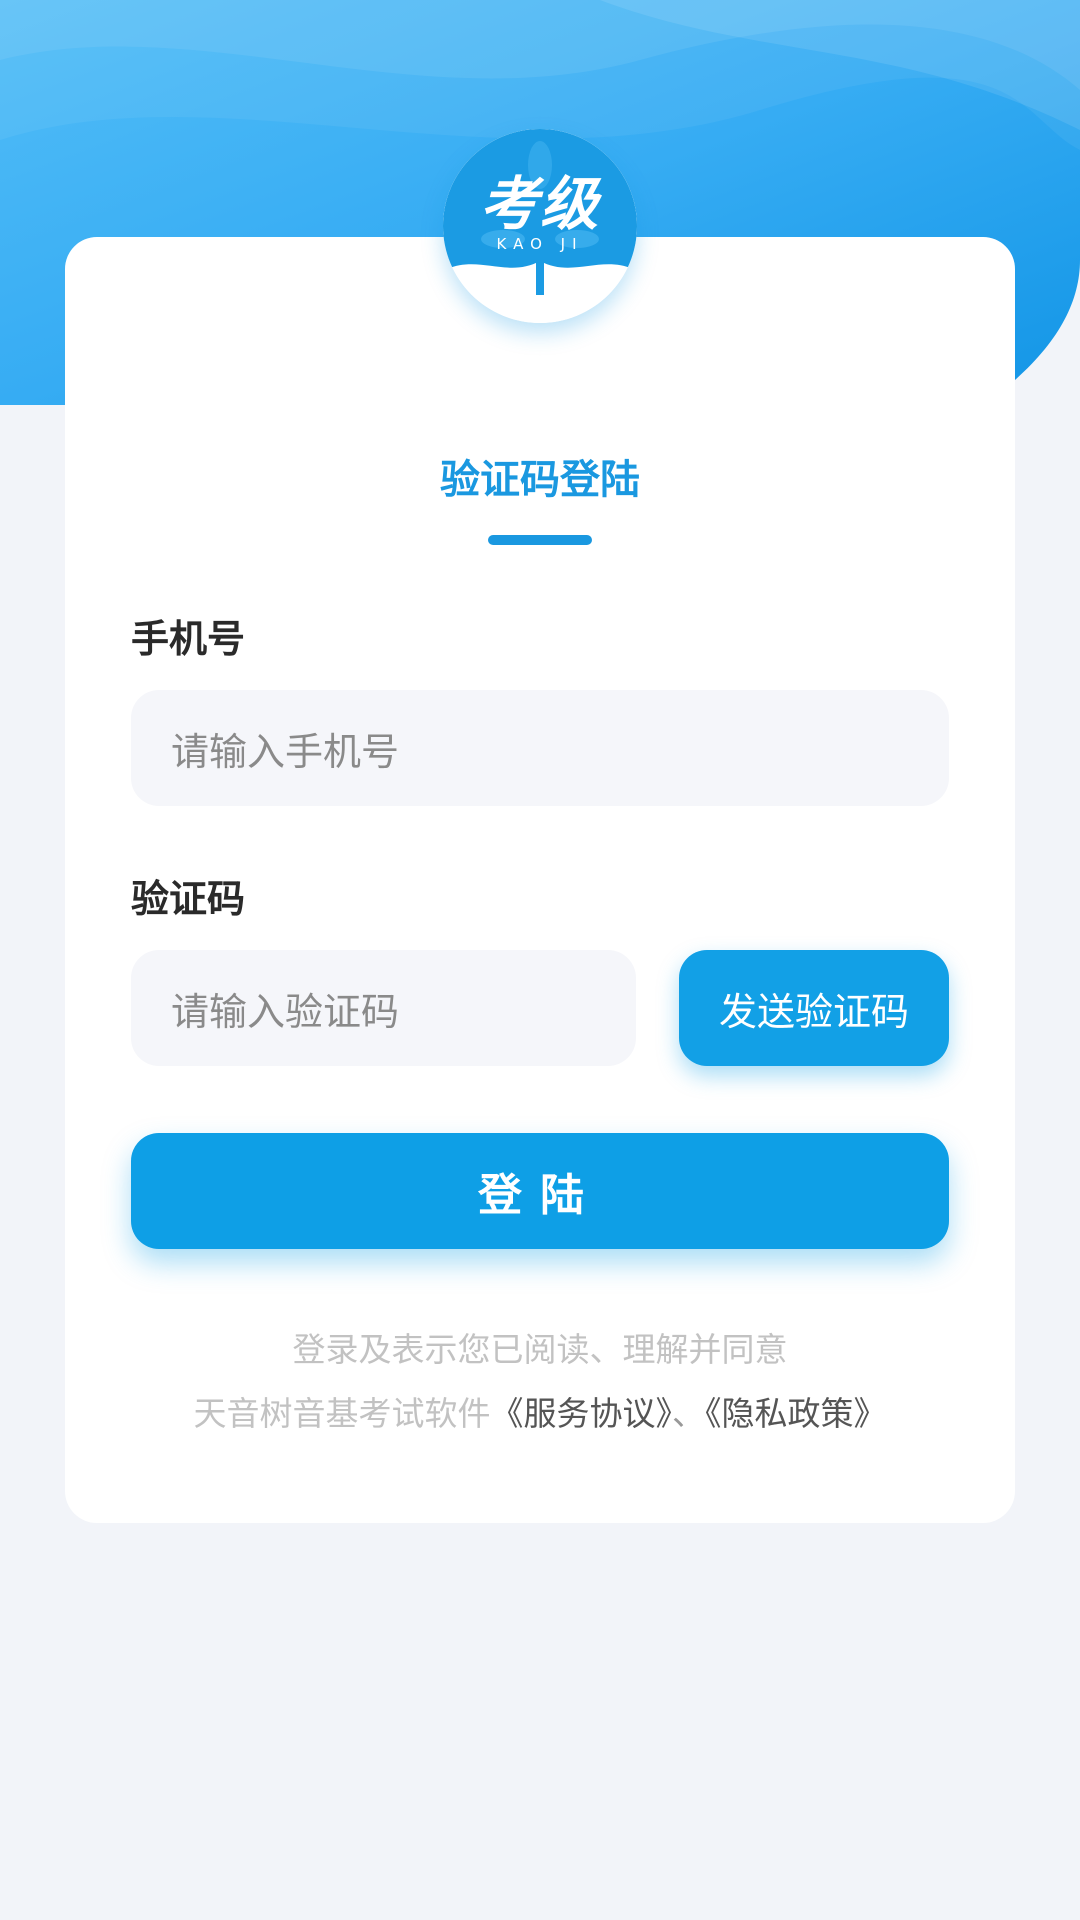  Describe the element at coordinates (540, 244) in the screenshot. I see `logo-subtitle: KAO JI` at that location.